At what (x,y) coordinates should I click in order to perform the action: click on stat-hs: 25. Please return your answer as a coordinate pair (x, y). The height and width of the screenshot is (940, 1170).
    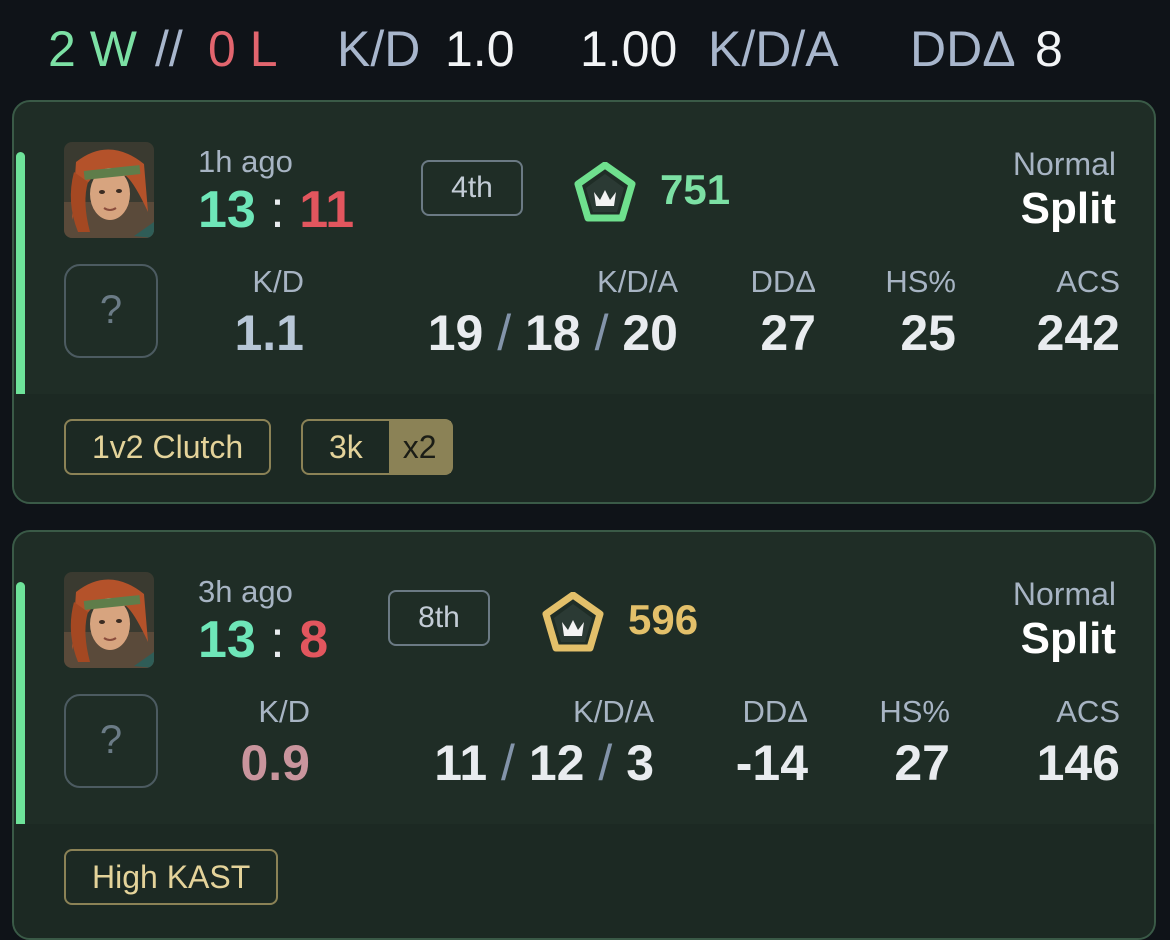
    Looking at the image, I should click on (928, 333).